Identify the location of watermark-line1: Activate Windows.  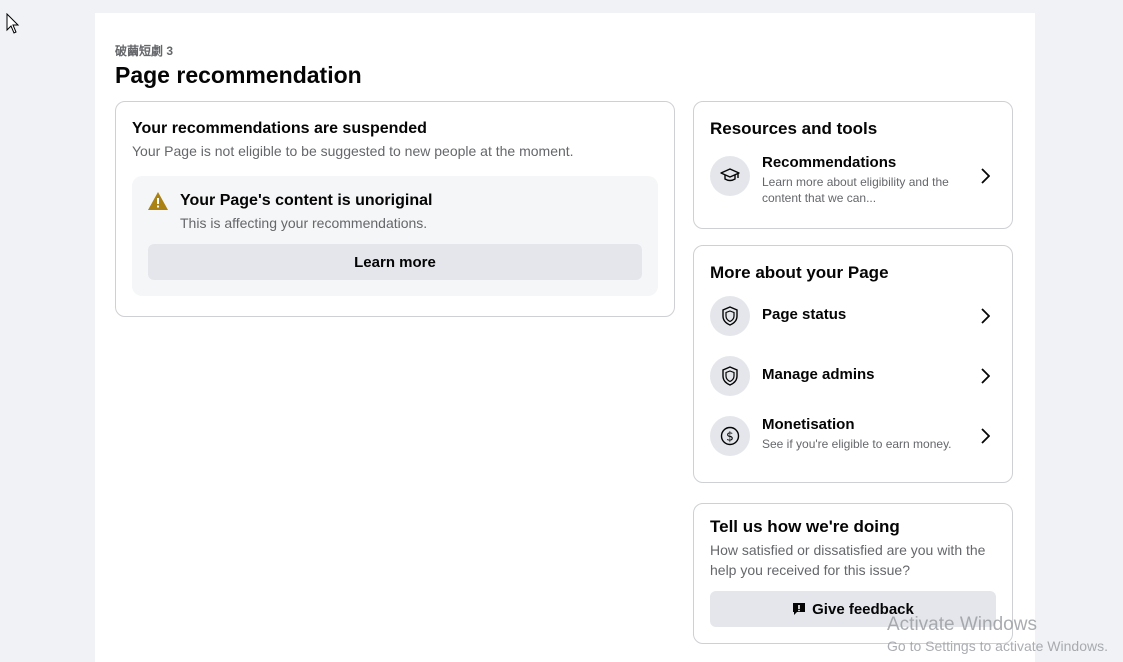
(962, 624).